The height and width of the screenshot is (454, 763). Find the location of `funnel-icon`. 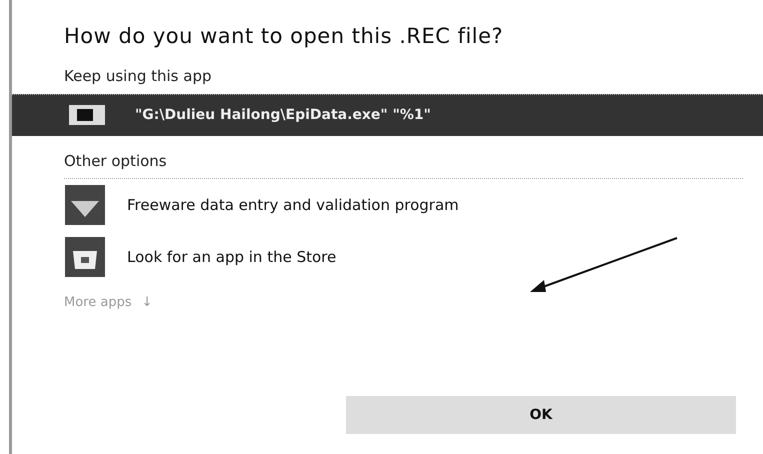

funnel-icon is located at coordinates (85, 205).